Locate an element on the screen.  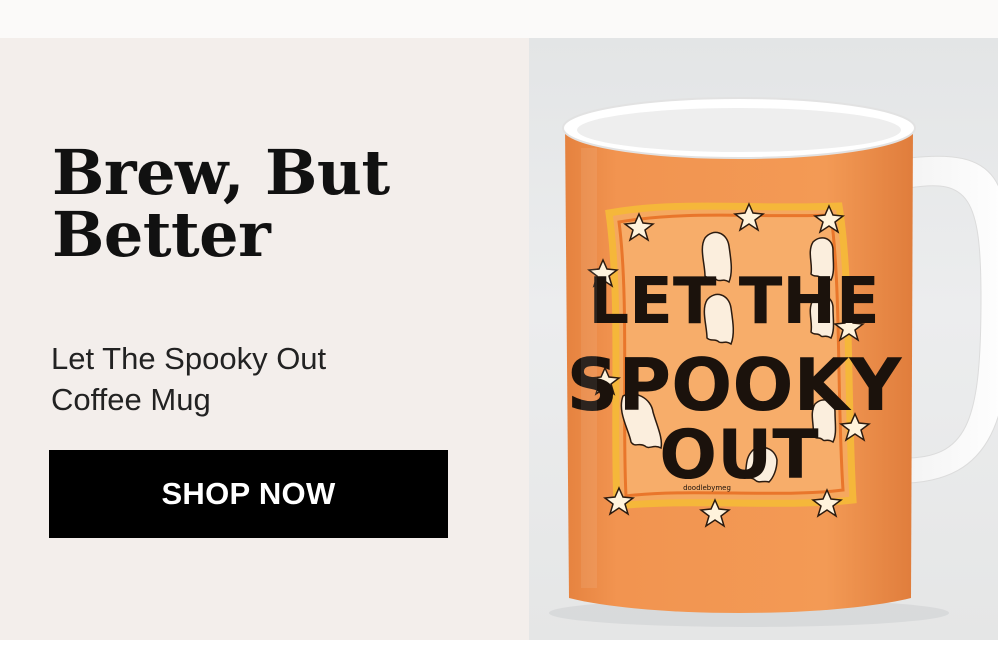
mug-inside is located at coordinates (739, 130).